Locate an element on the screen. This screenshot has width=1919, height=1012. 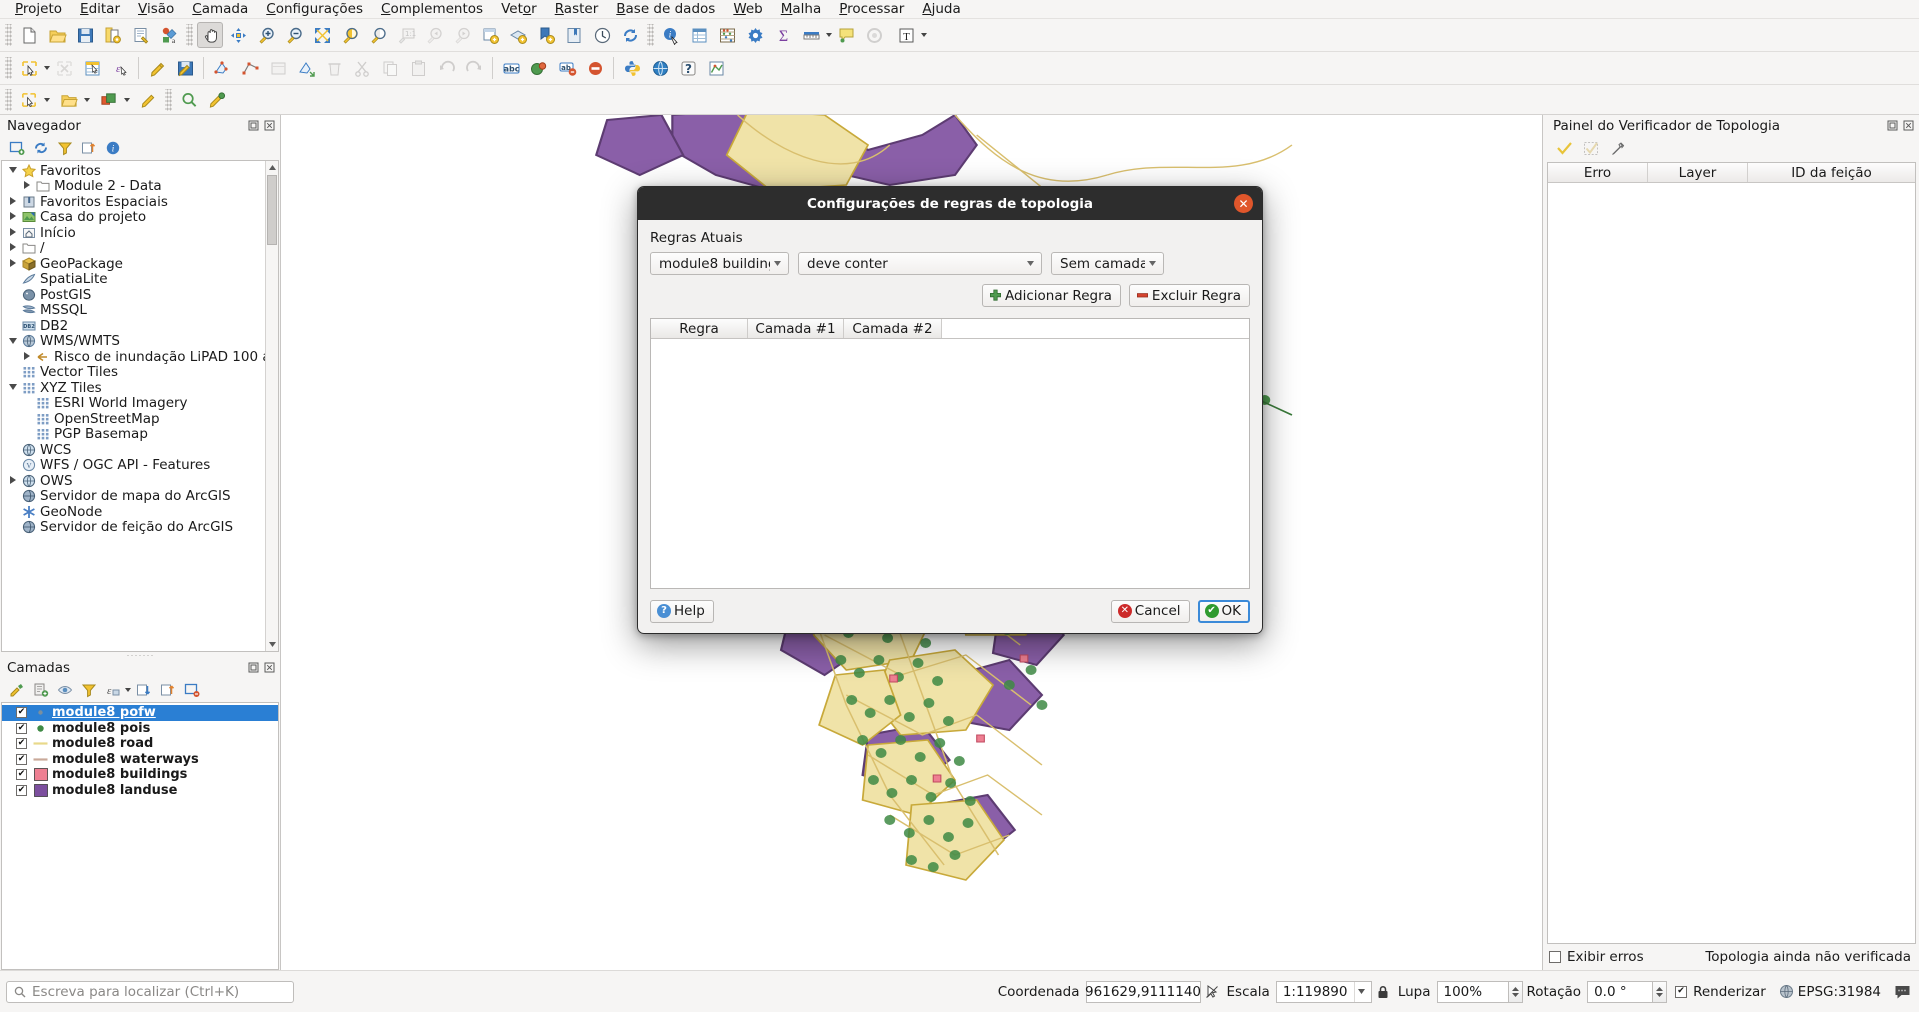
scroll-up-icon is located at coordinates (272, 167).